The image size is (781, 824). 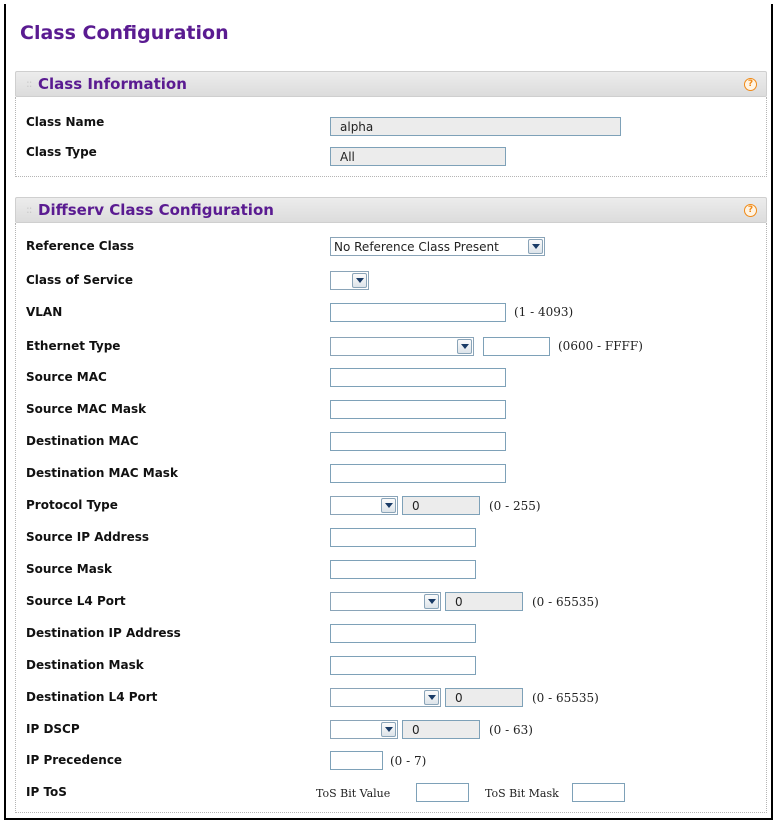 I want to click on class-information-title: Class Information, so click(x=112, y=84).